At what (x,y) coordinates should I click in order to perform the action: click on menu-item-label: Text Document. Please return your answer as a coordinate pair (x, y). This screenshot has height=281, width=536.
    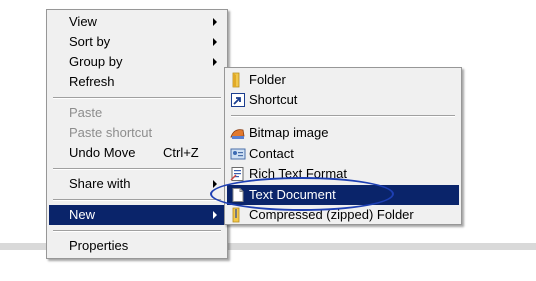
    Looking at the image, I should click on (292, 194).